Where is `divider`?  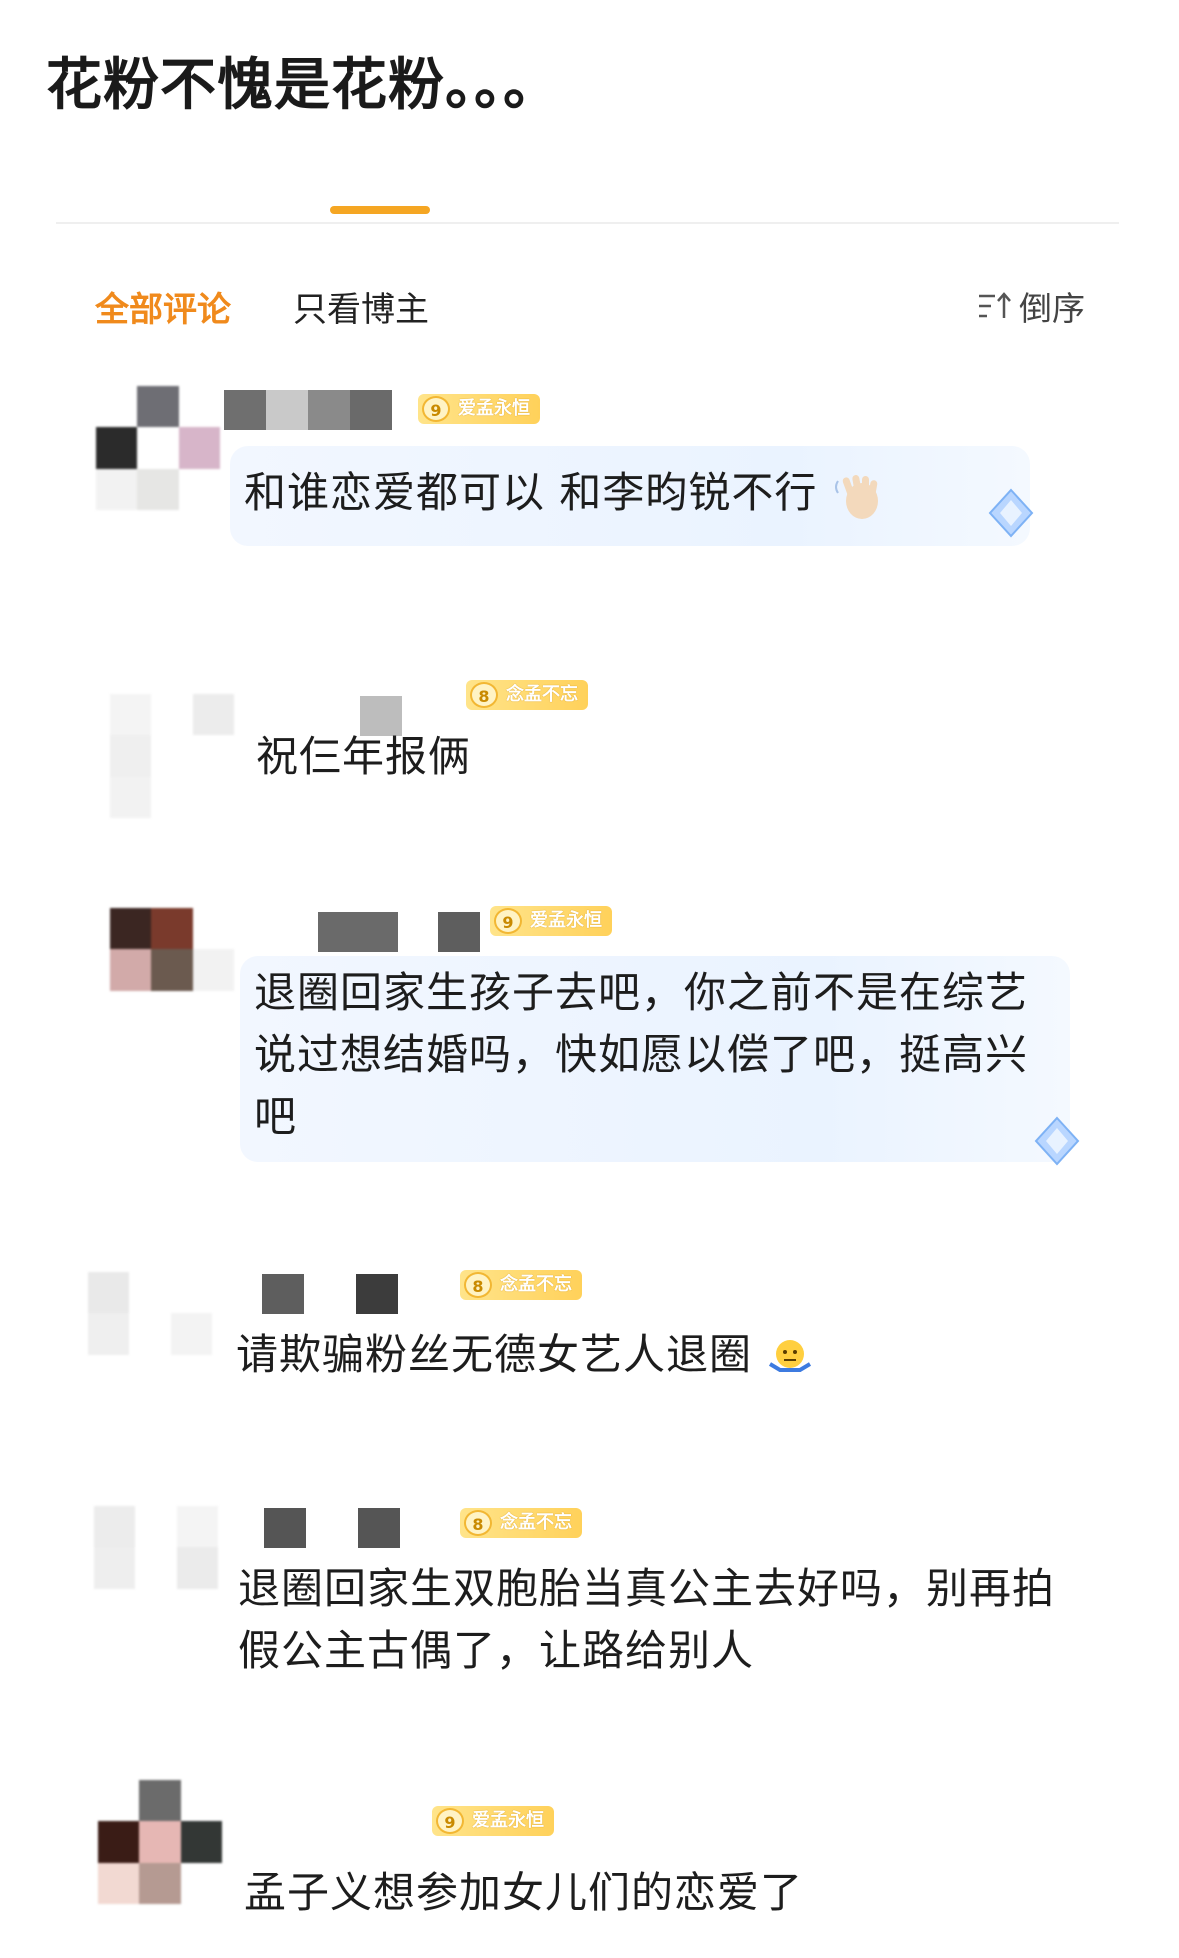 divider is located at coordinates (587, 223).